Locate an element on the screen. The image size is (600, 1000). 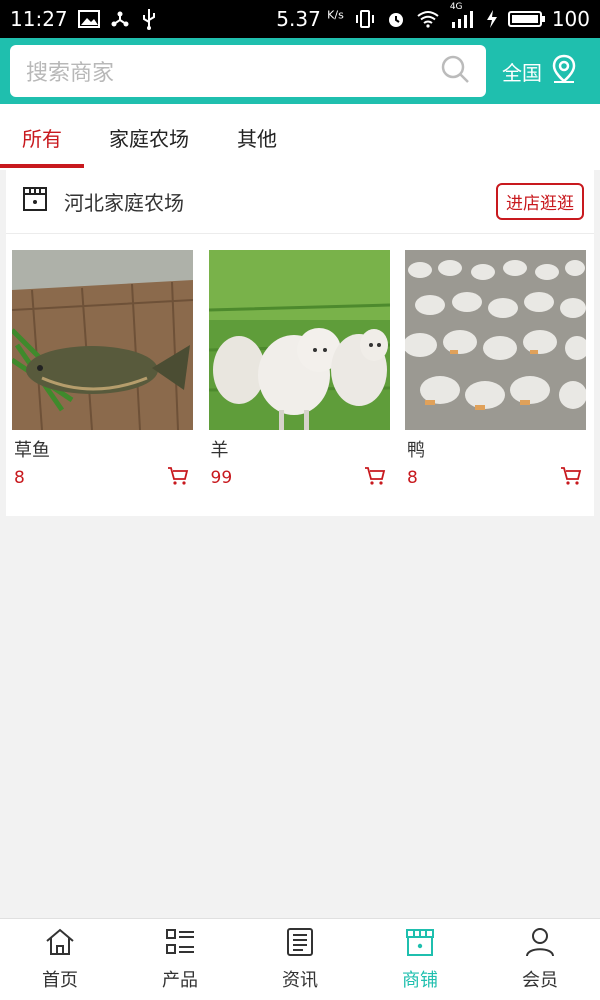
bottom-navigation: 首页 产品 资讯 商铺 会员 is located at coordinates (300, 959).